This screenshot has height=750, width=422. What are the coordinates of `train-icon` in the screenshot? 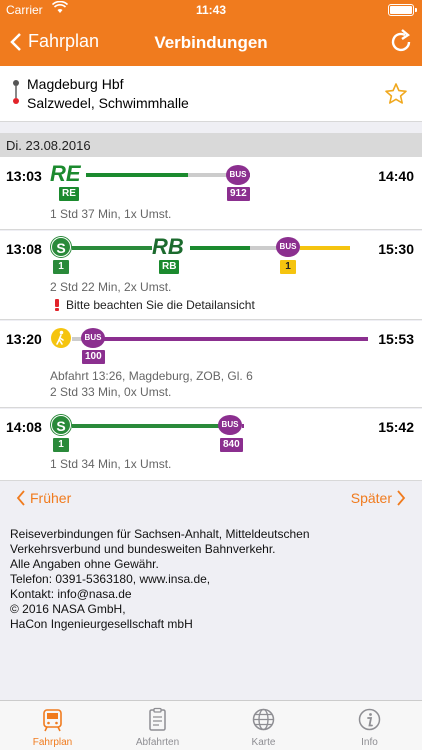 It's located at (52, 720).